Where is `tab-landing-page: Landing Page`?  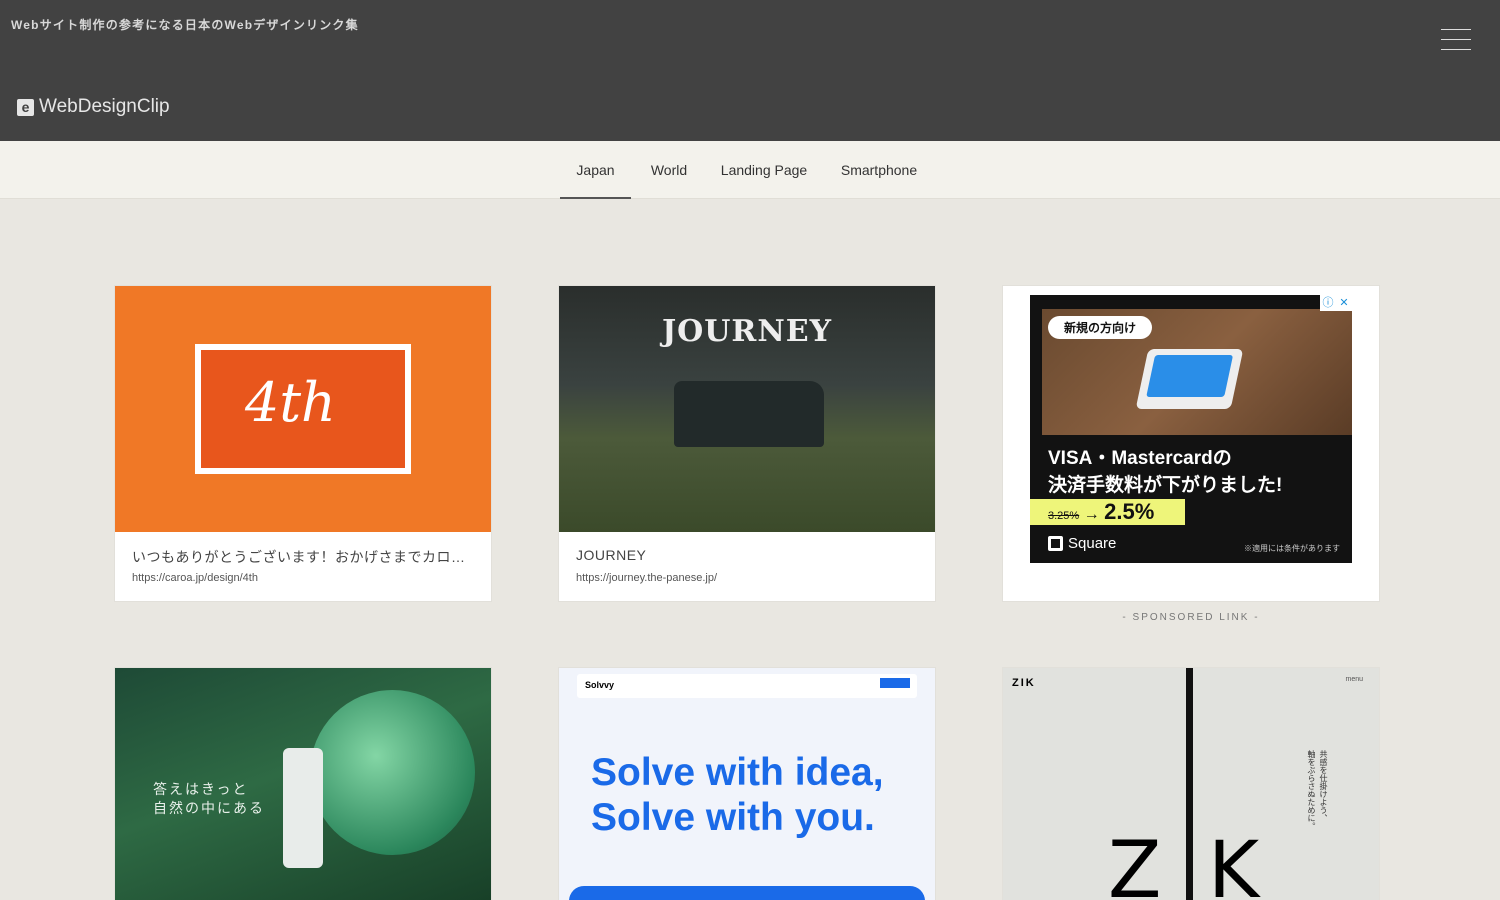 tab-landing-page: Landing Page is located at coordinates (764, 170).